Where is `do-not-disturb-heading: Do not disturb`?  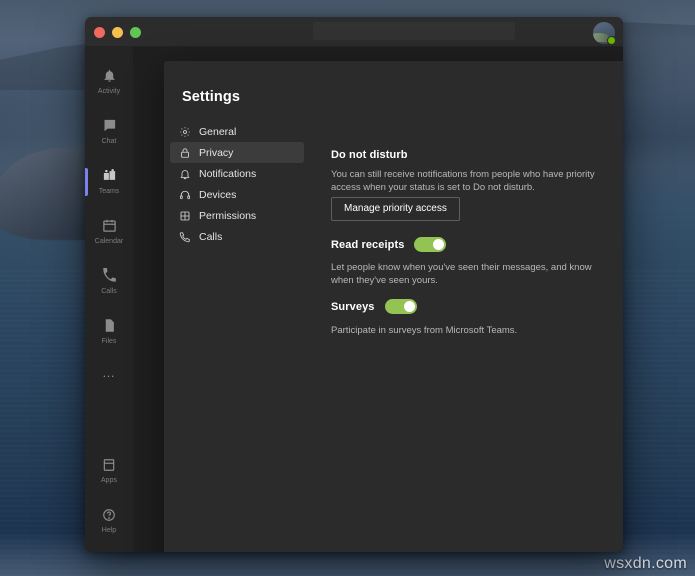 do-not-disturb-heading: Do not disturb is located at coordinates (369, 155).